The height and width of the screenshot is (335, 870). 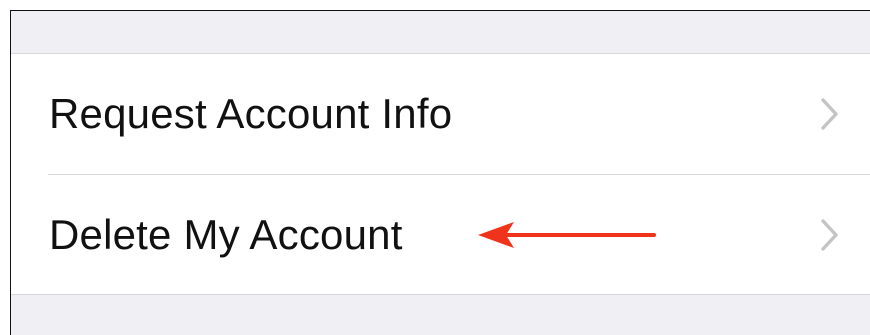 What do you see at coordinates (226, 234) in the screenshot?
I see `delete-my-account-label: Delete My Account` at bounding box center [226, 234].